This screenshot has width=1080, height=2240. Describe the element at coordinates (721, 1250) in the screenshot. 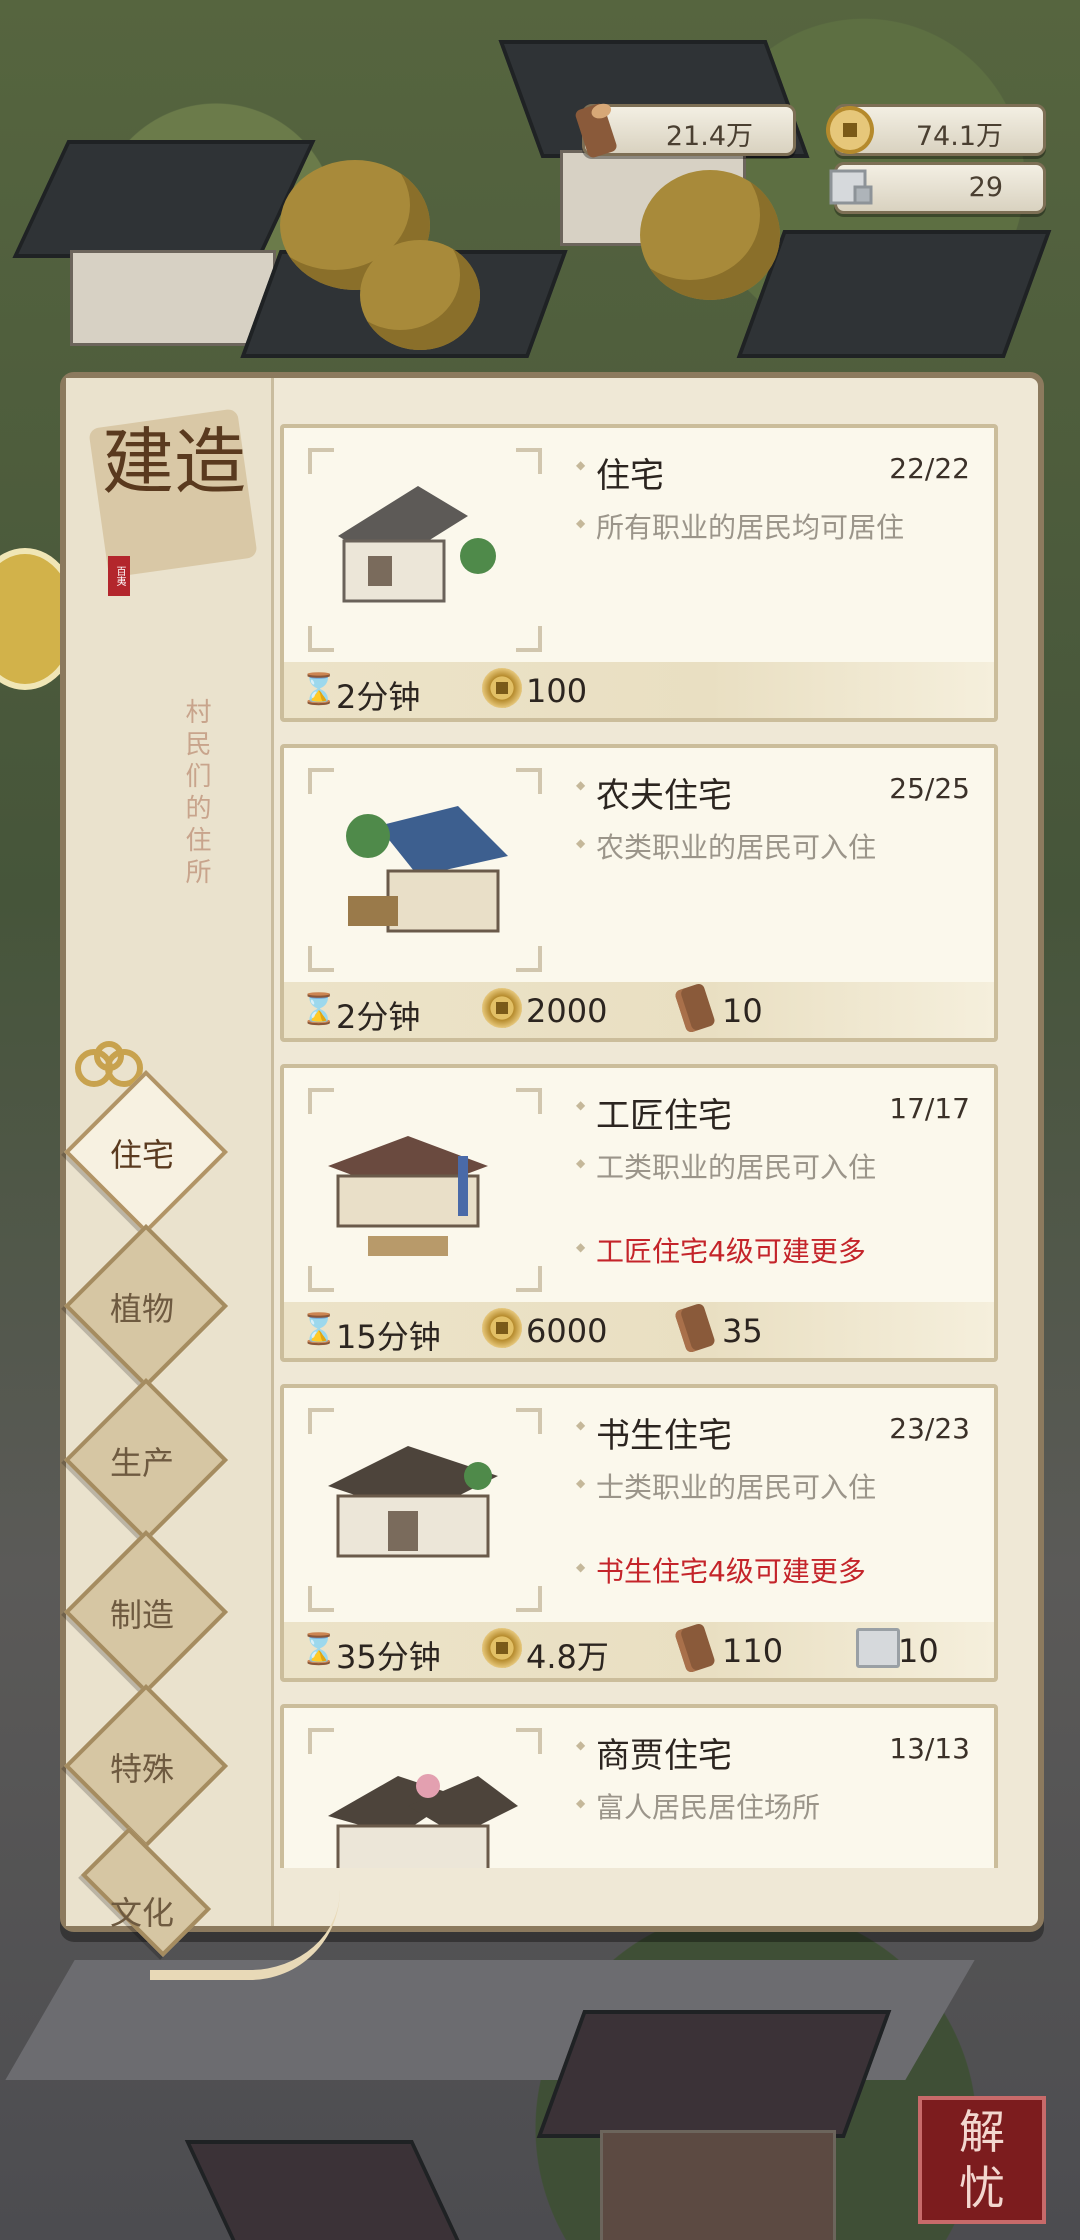

I see `upgrade-warning: 工匠住宅4级可建更多` at that location.